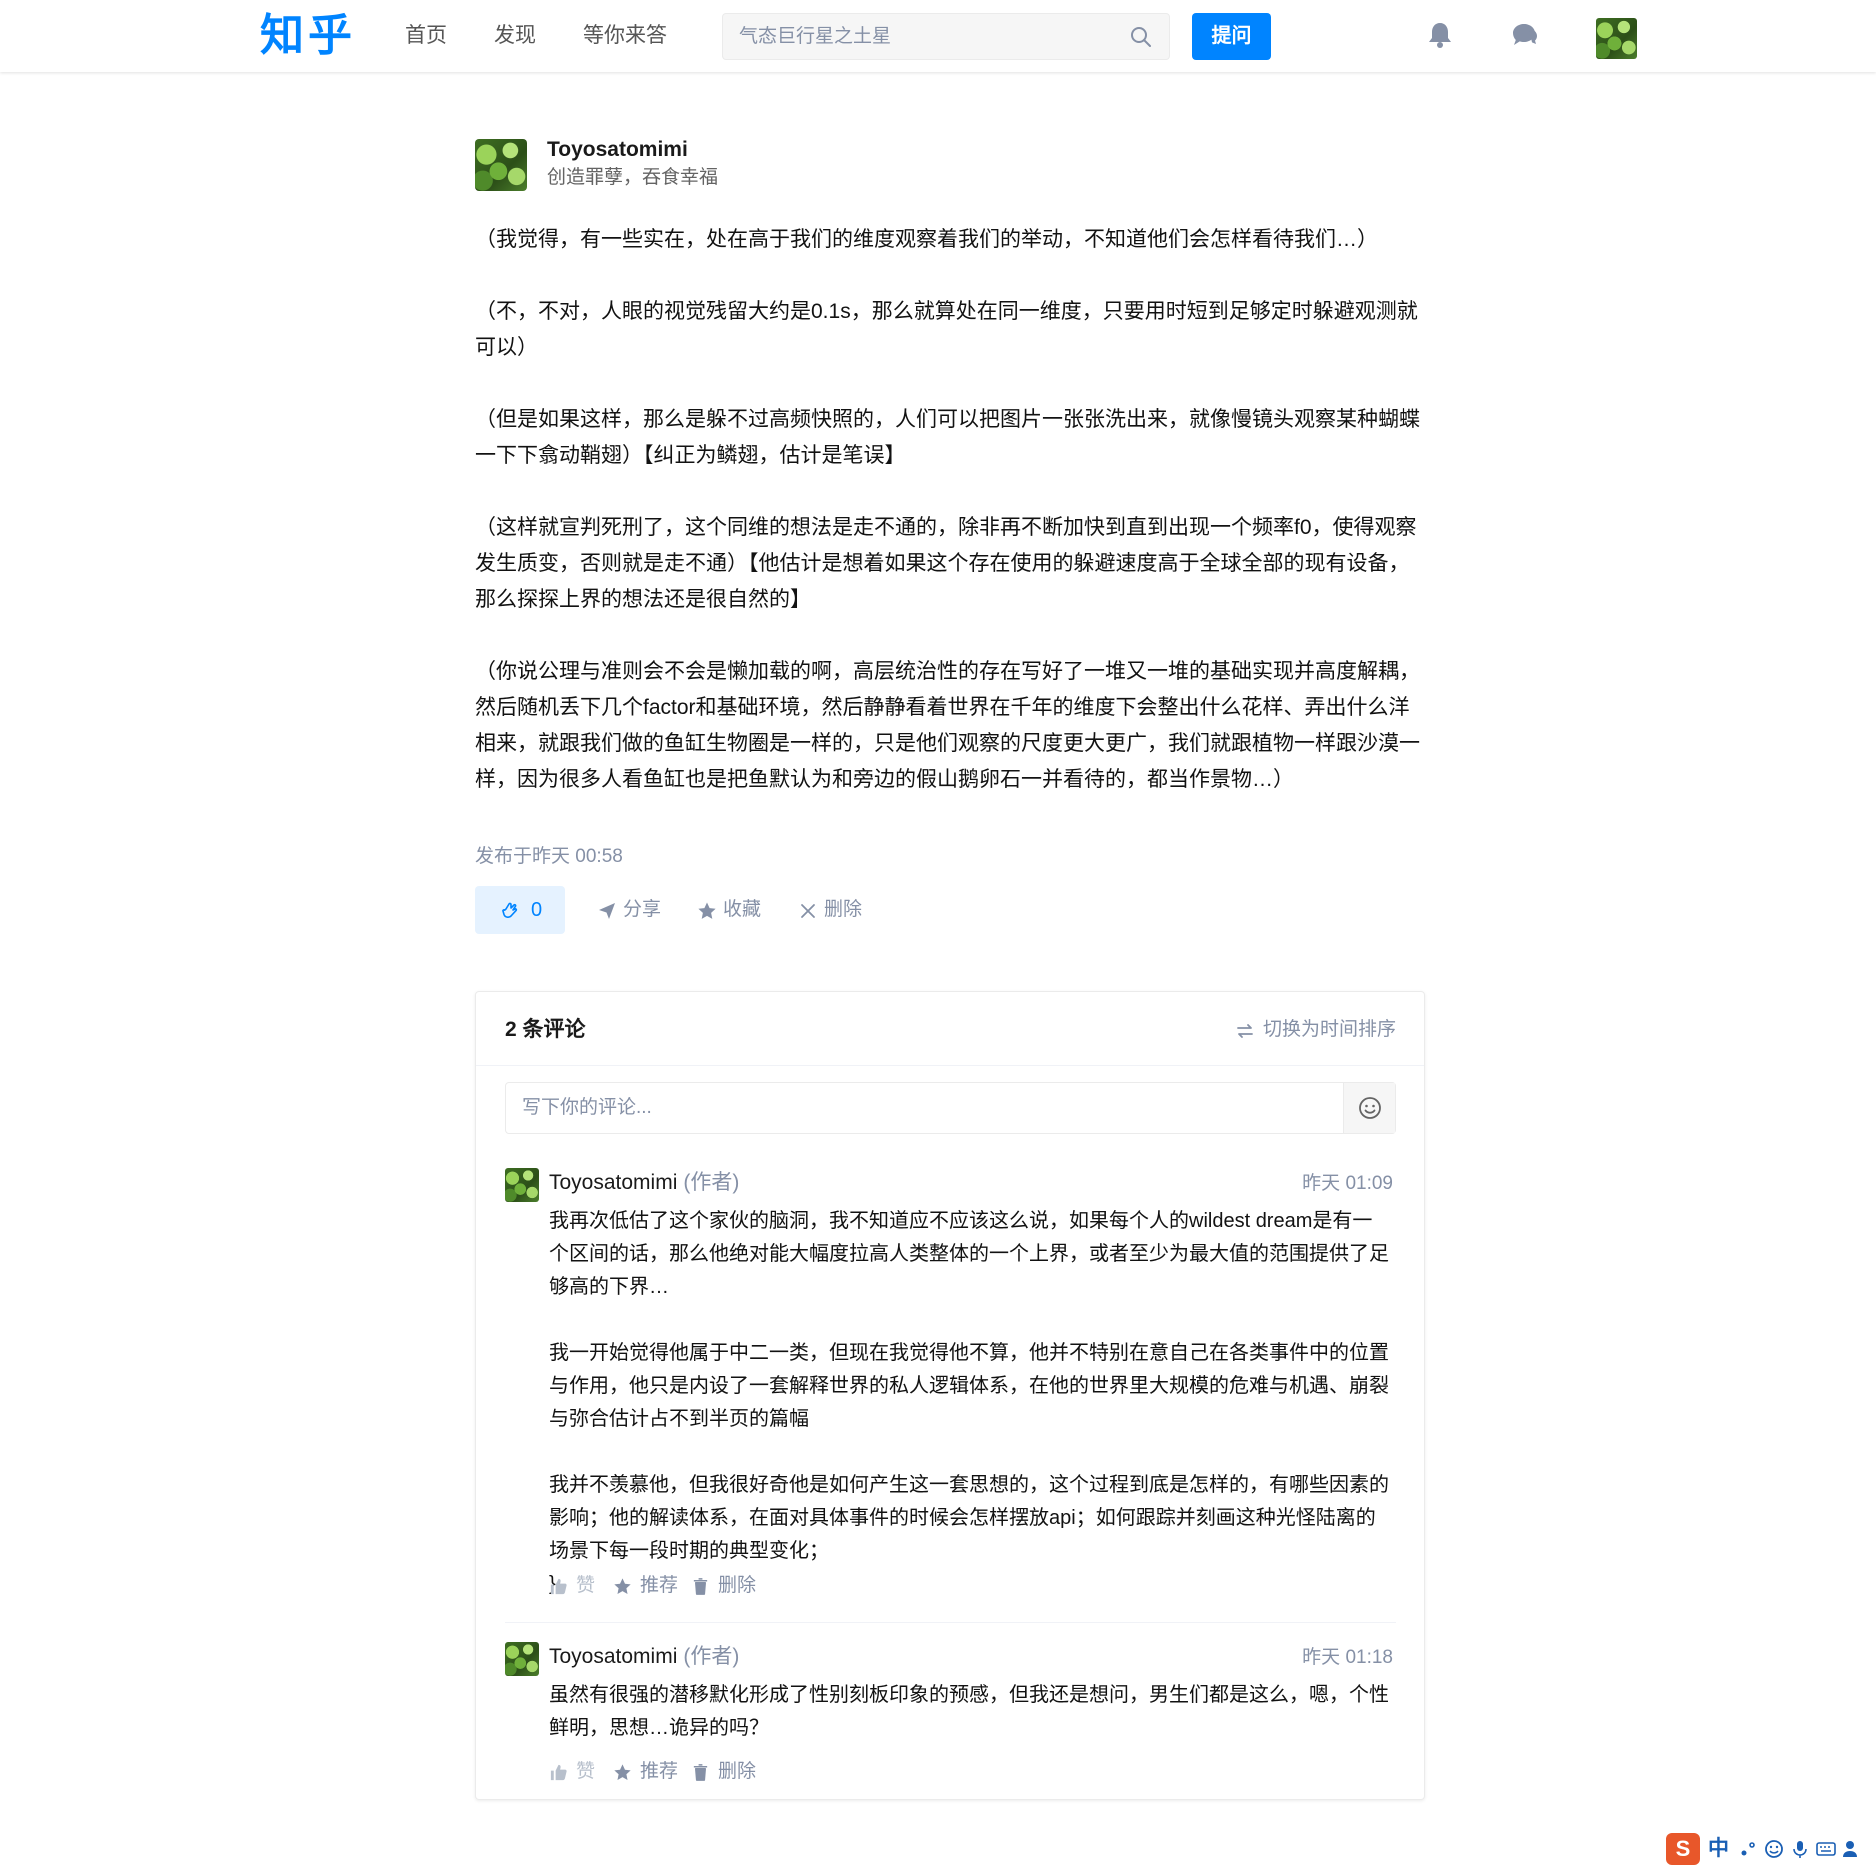  Describe the element at coordinates (308, 36) in the screenshot. I see `zhihu-logo: 知乎` at that location.